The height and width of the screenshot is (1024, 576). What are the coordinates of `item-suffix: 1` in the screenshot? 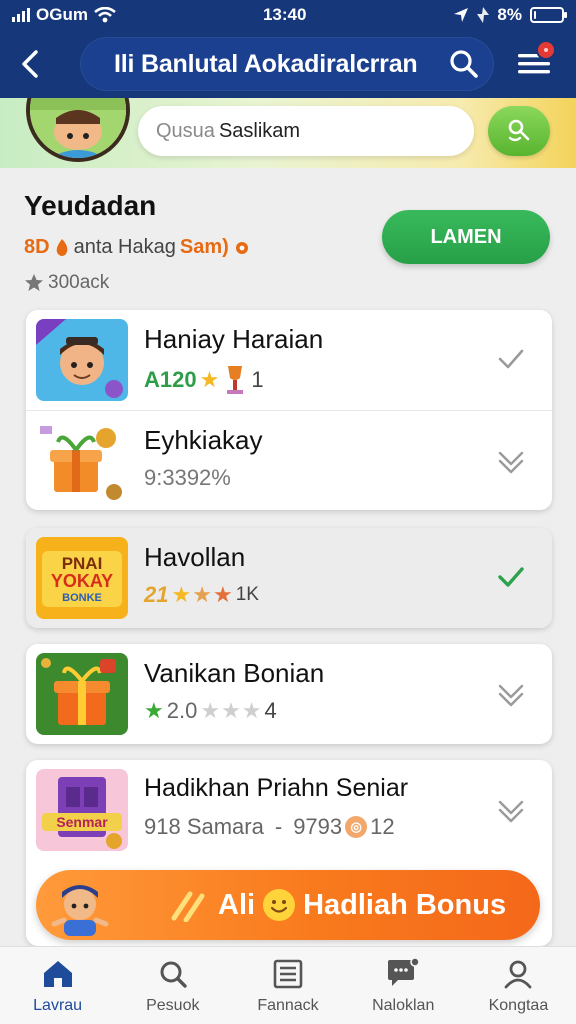 It's located at (257, 379).